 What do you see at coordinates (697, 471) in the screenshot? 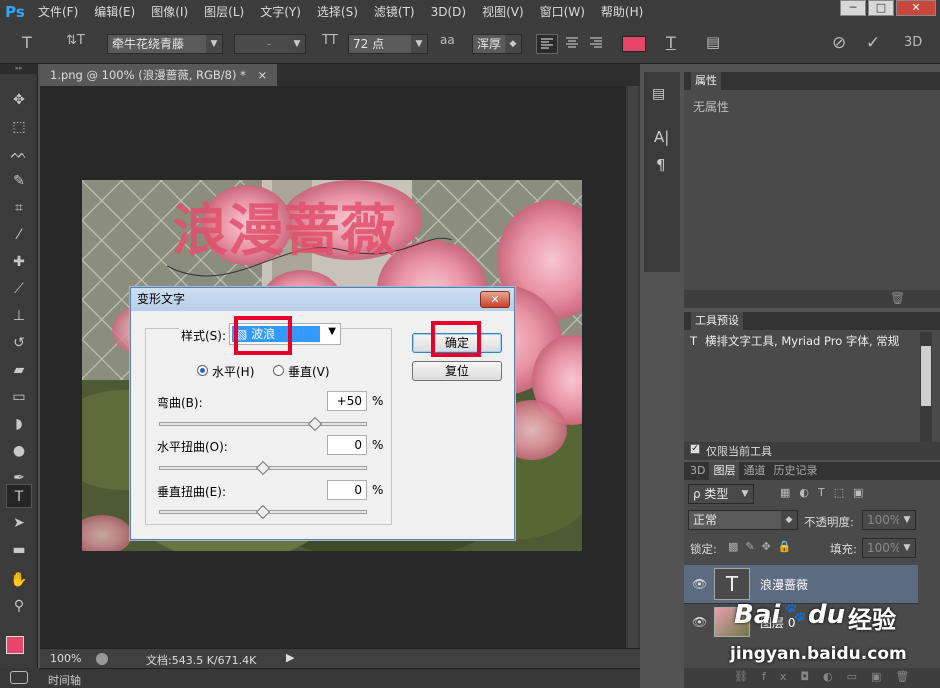
I see `layers-tab: 3D` at bounding box center [697, 471].